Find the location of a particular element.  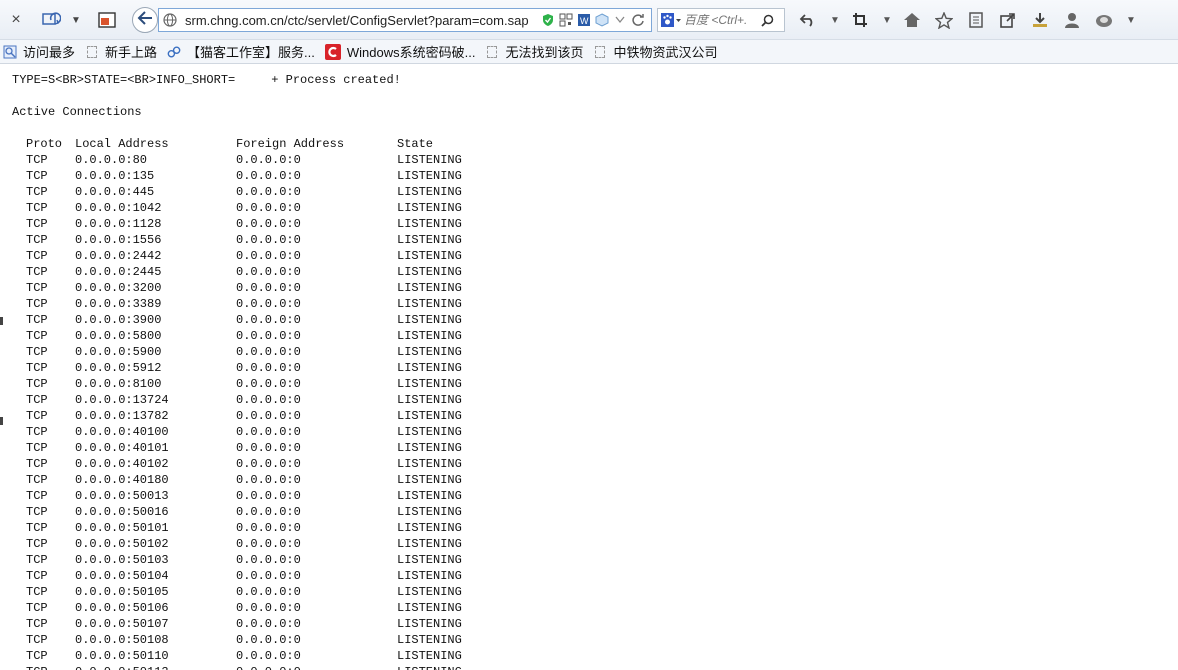

undo-icon is located at coordinates (808, 20).